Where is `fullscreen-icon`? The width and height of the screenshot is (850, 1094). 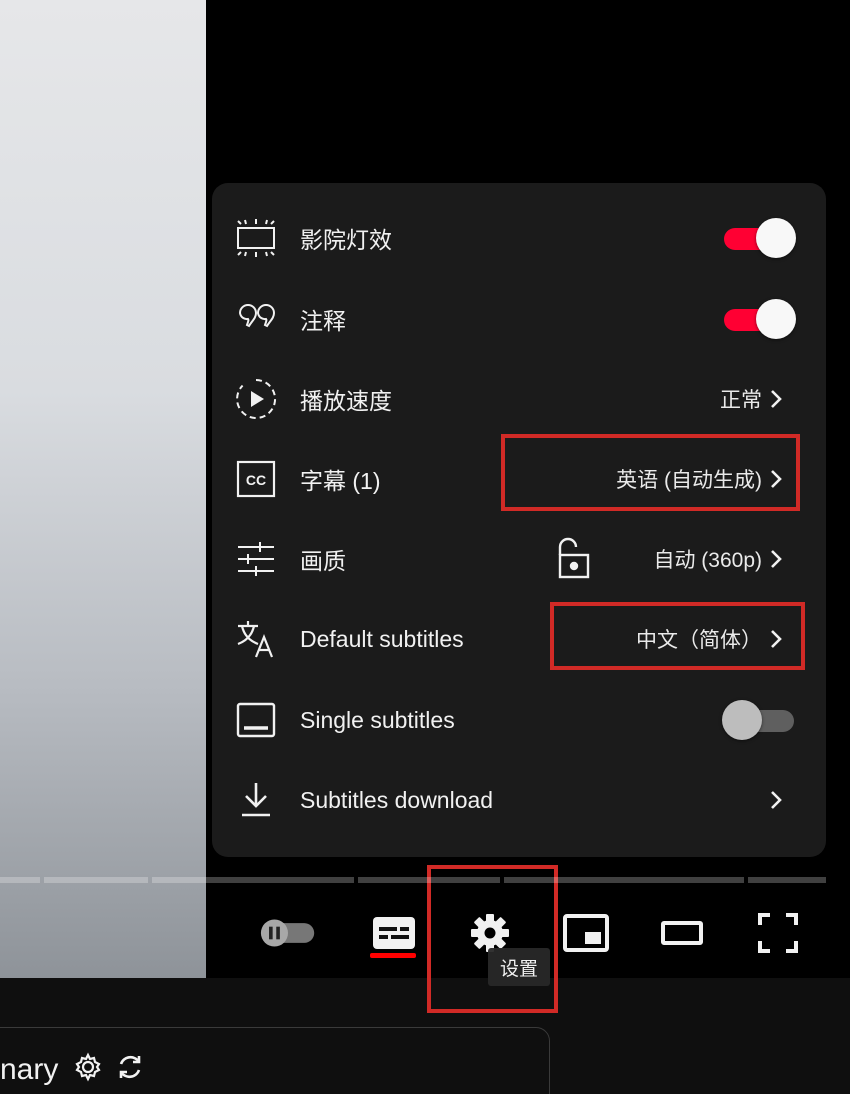
fullscreen-icon is located at coordinates (778, 933).